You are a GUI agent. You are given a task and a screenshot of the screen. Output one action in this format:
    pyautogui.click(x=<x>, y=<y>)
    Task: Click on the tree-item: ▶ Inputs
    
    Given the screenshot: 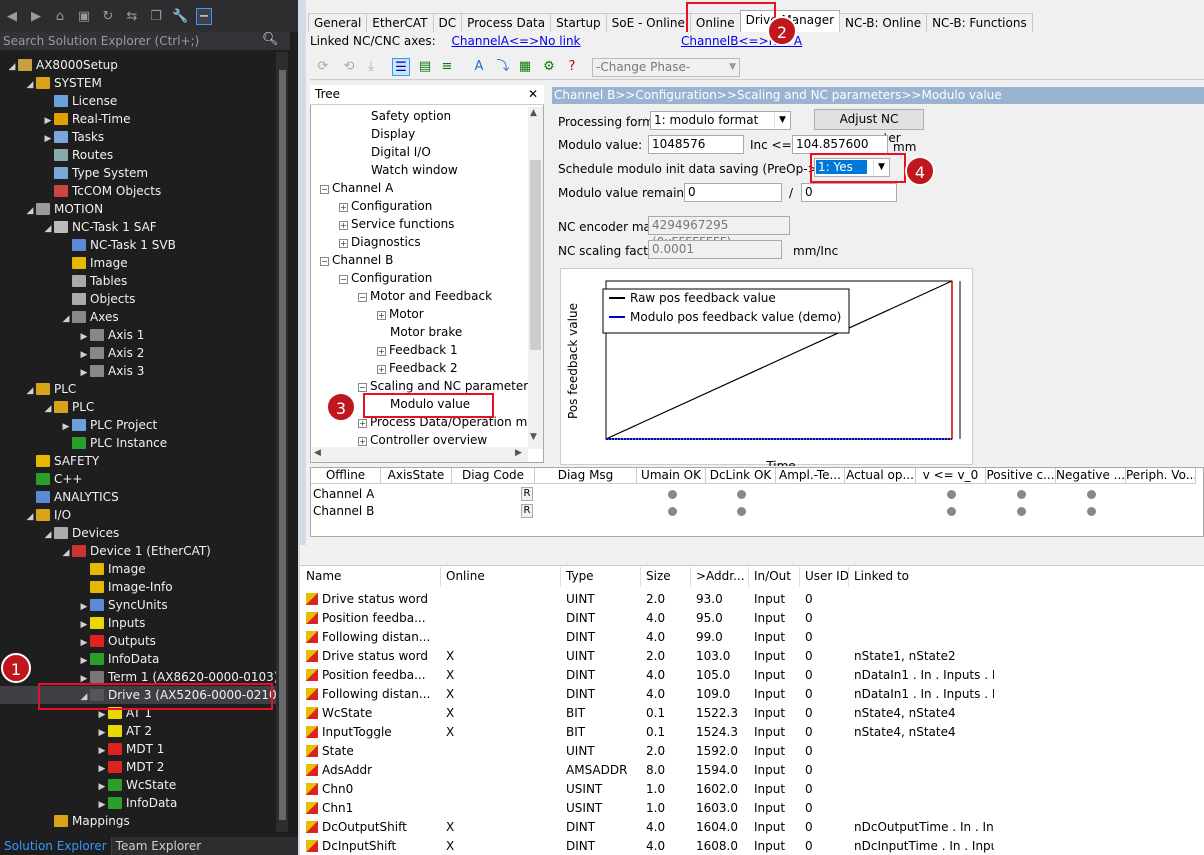 What is the action you would take?
    pyautogui.click(x=138, y=623)
    